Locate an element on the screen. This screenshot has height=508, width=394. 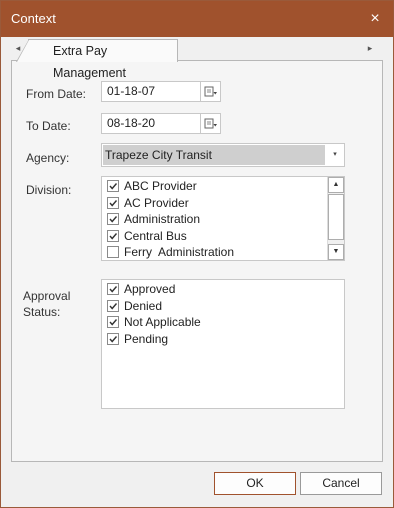
agency-selected-value: Trapeze City Transit is located at coordinates (214, 155).